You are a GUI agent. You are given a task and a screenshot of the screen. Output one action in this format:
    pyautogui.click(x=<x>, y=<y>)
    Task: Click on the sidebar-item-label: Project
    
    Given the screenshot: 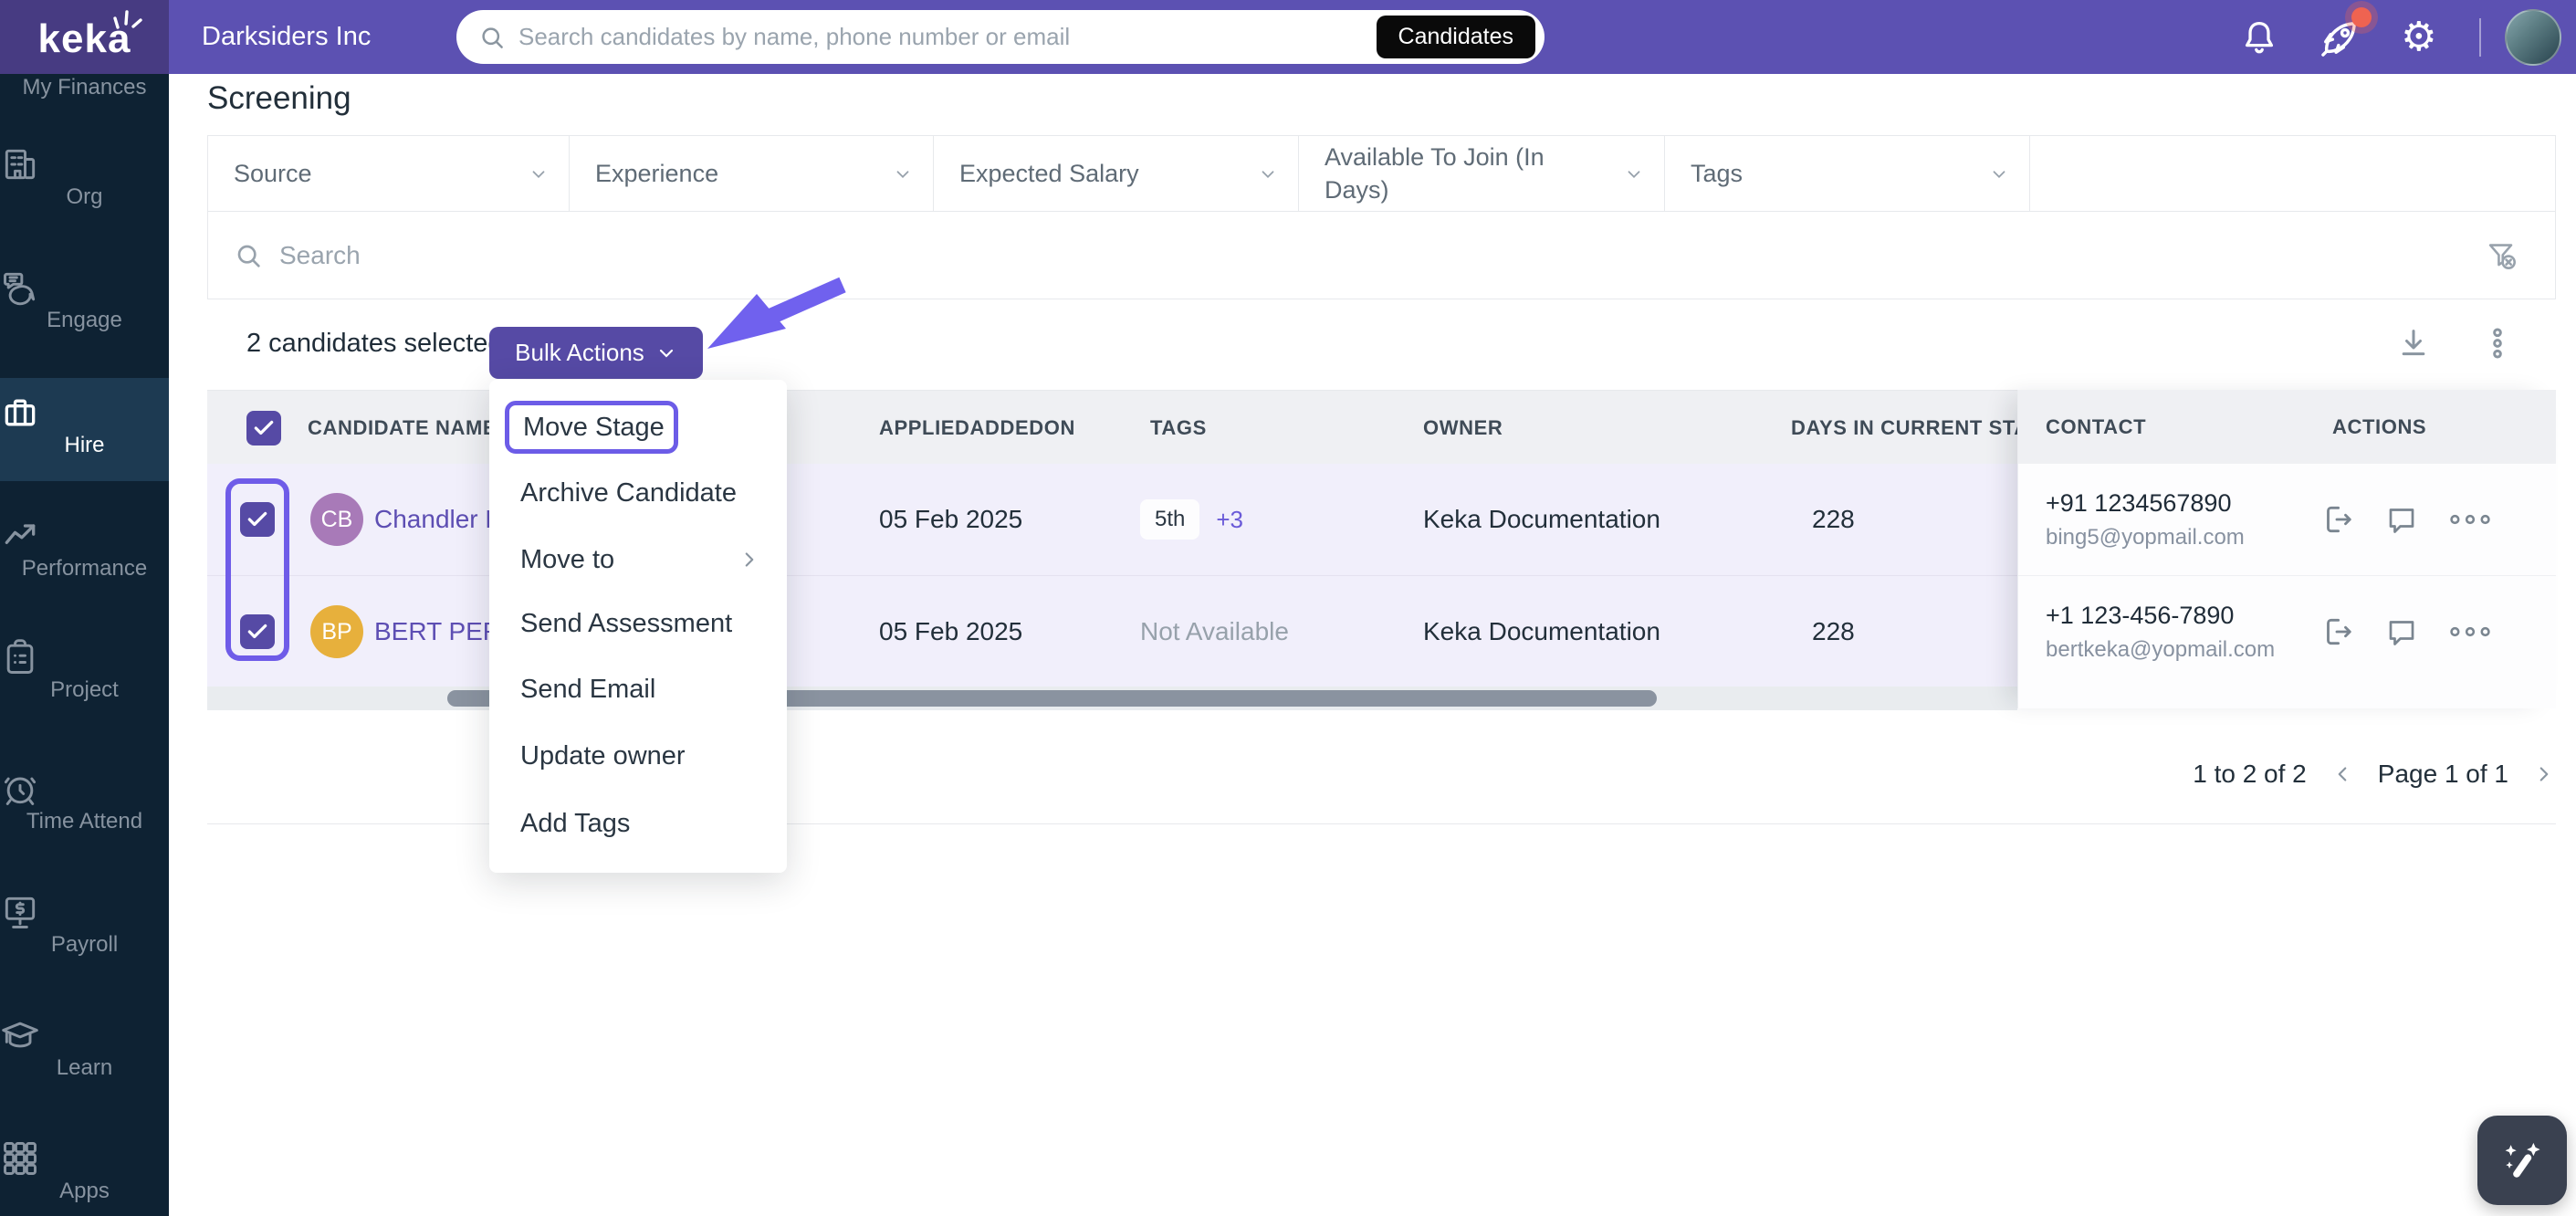 What is the action you would take?
    pyautogui.click(x=84, y=689)
    